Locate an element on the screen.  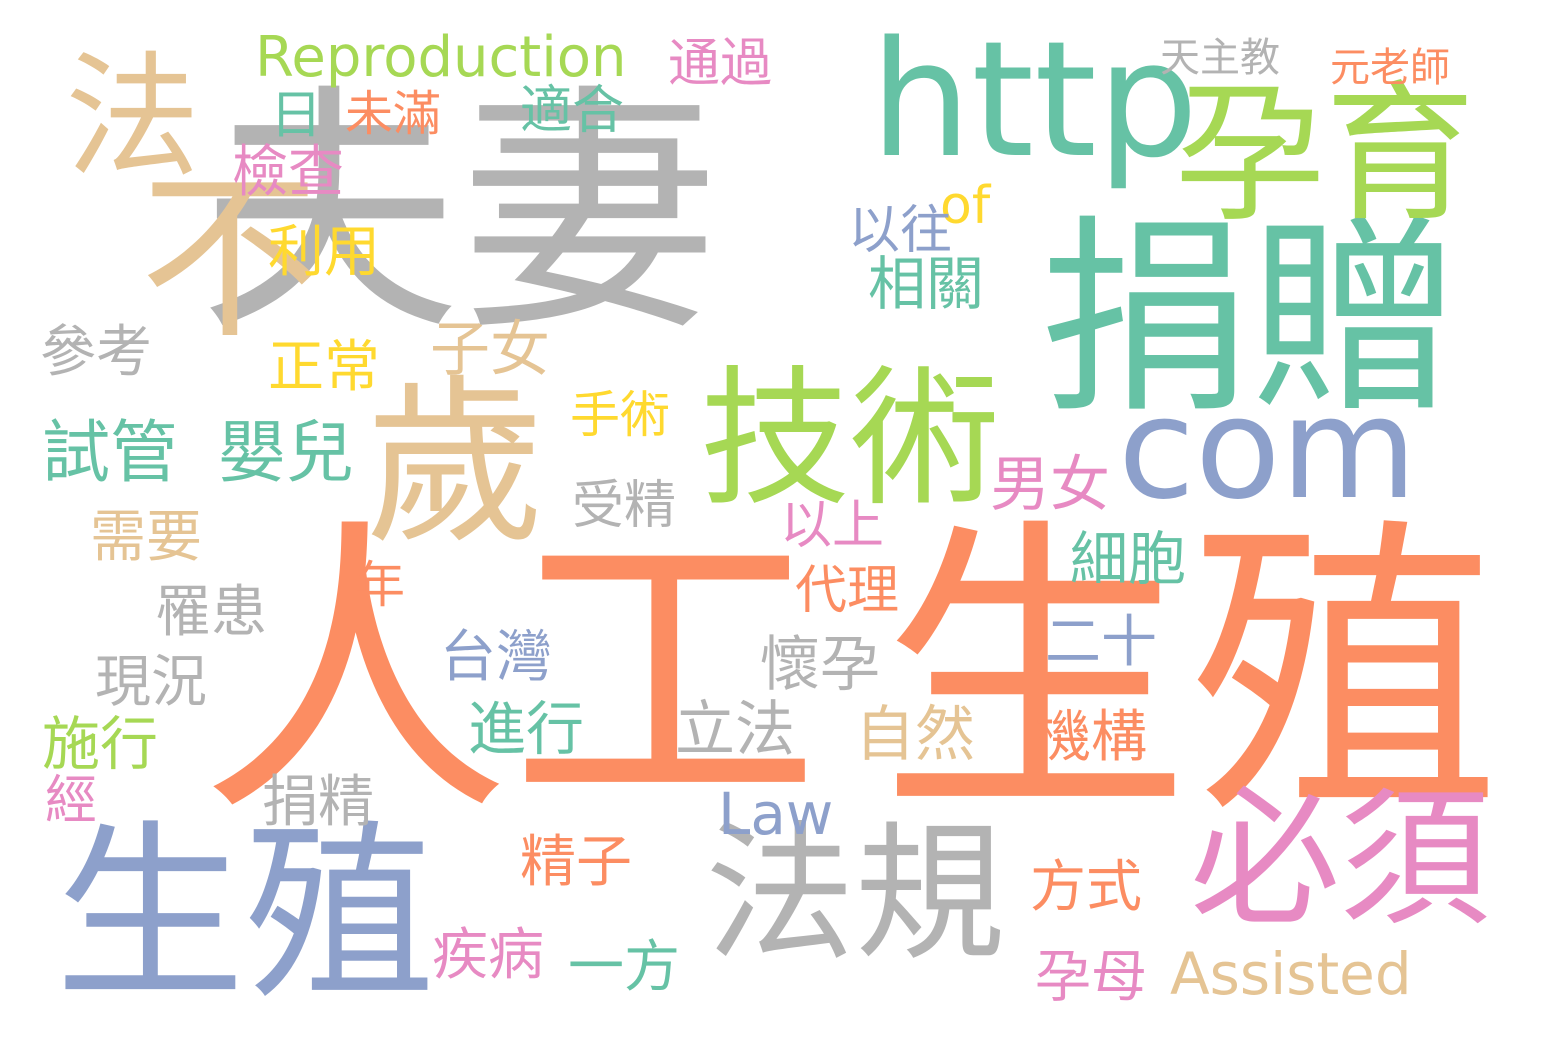
word-yunyu: 孕育 is located at coordinates (1325, 155).